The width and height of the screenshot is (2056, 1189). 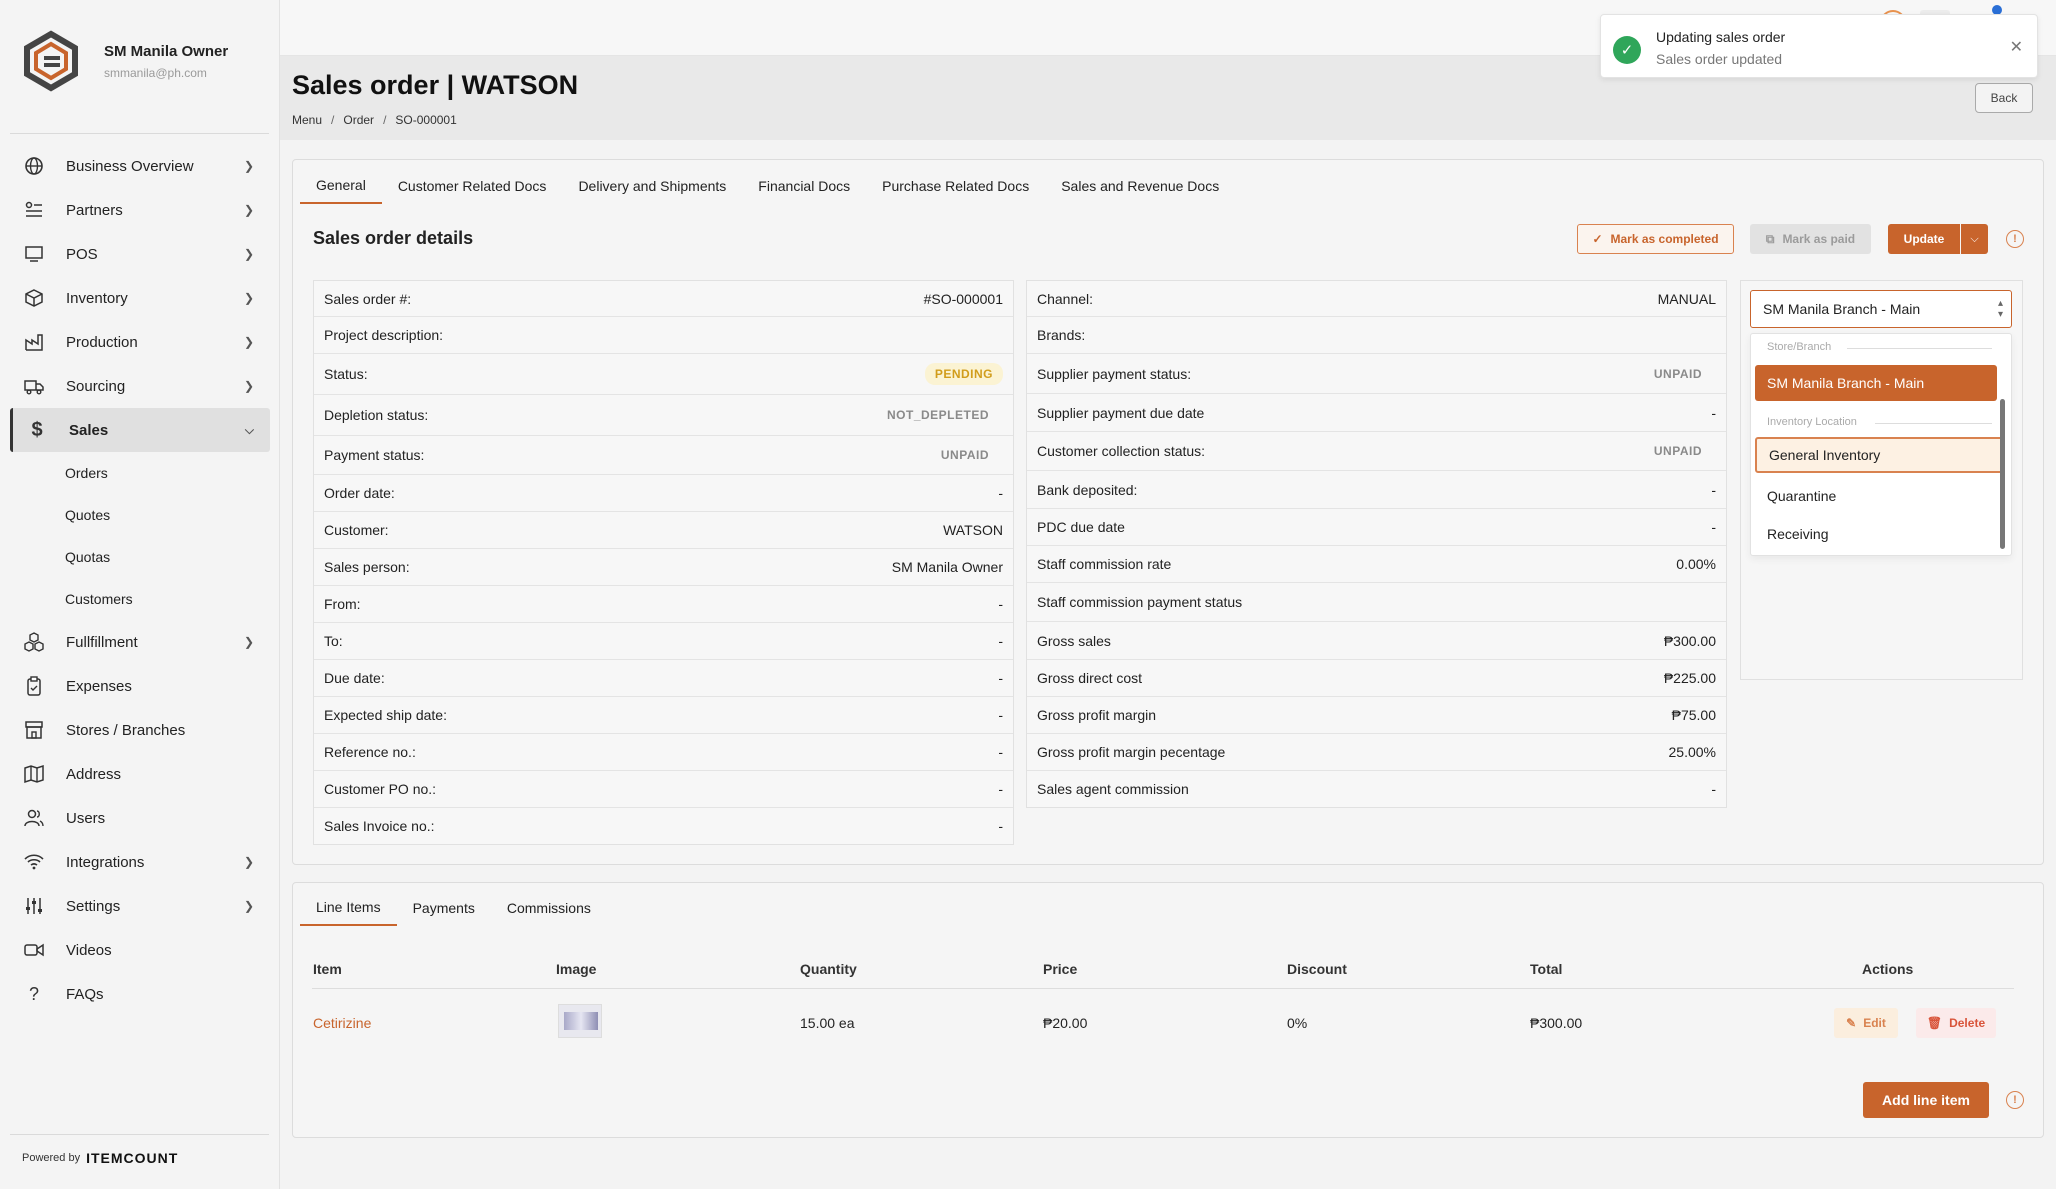 I want to click on mark-completed-button: ✓ Mark as completed, so click(x=1655, y=239).